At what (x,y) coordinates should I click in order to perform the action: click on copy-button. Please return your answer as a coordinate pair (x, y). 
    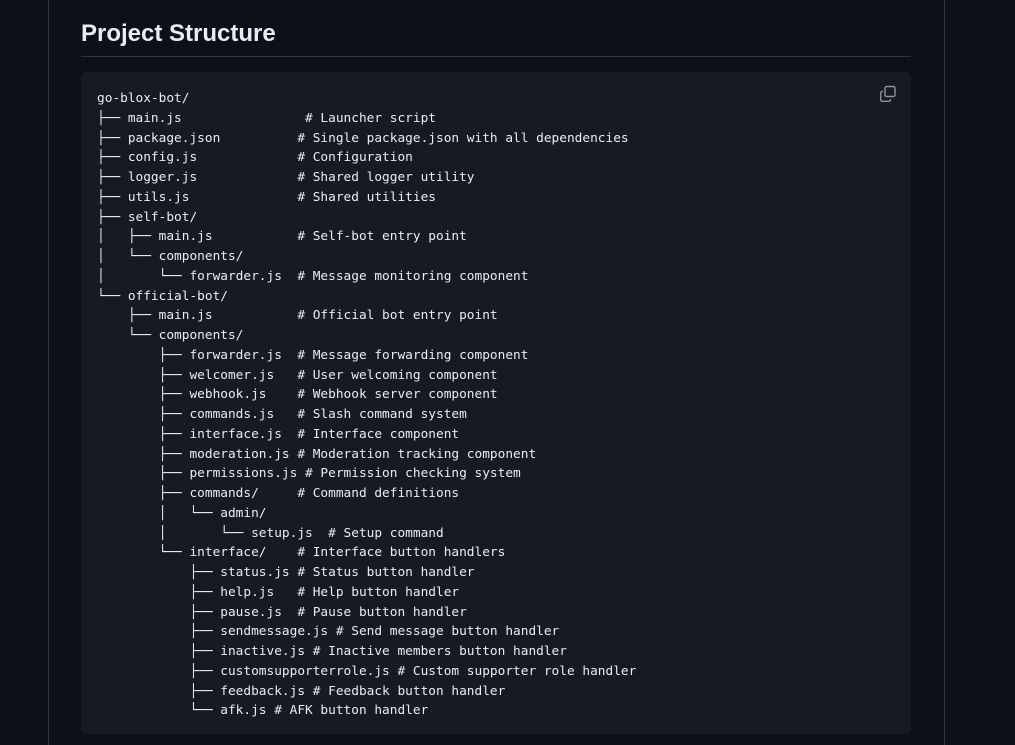
    Looking at the image, I should click on (888, 94).